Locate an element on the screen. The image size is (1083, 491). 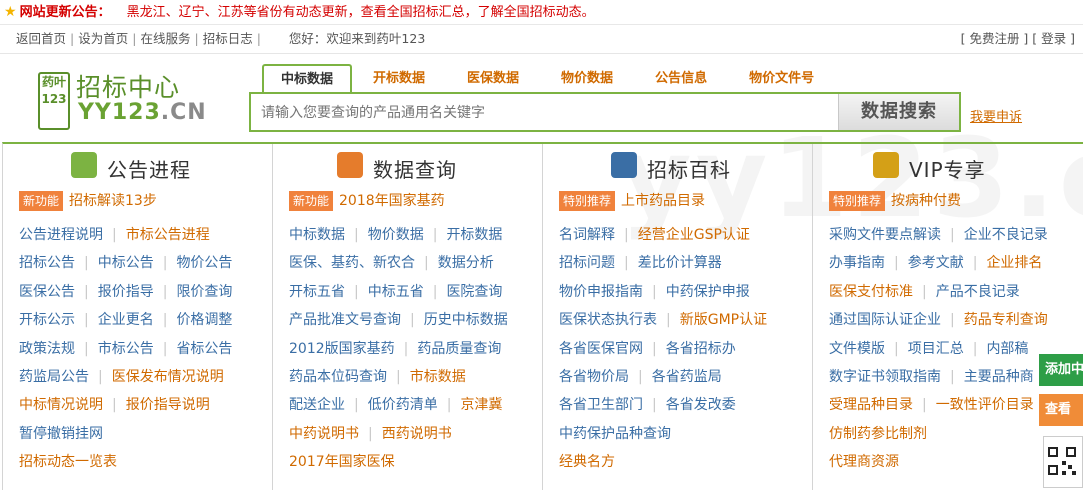
category-link: 参考文献 is located at coordinates (936, 263).